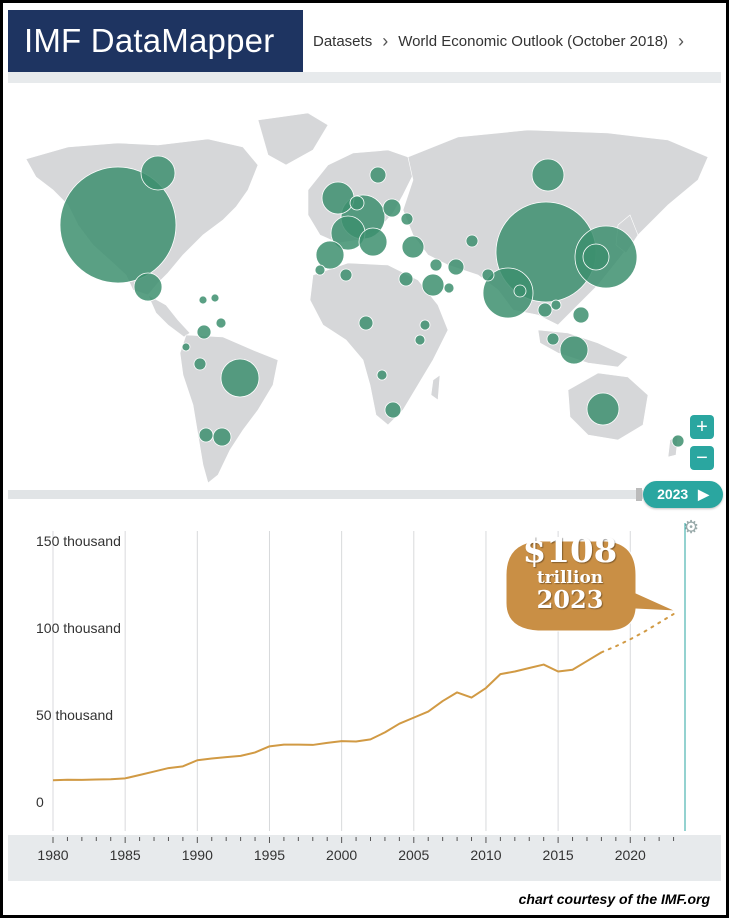 The height and width of the screenshot is (918, 729). What do you see at coordinates (229, 409) in the screenshot?
I see `land-south-america` at bounding box center [229, 409].